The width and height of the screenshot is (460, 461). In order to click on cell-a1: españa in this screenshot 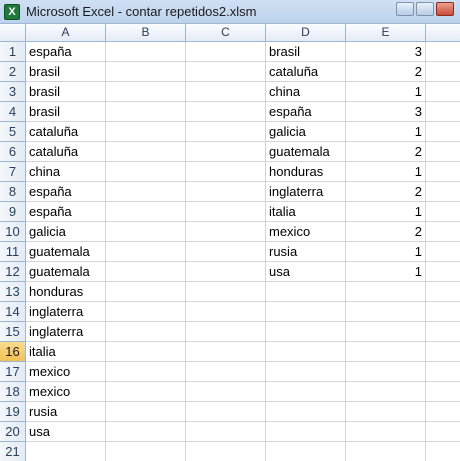, I will do `click(65, 52)`.